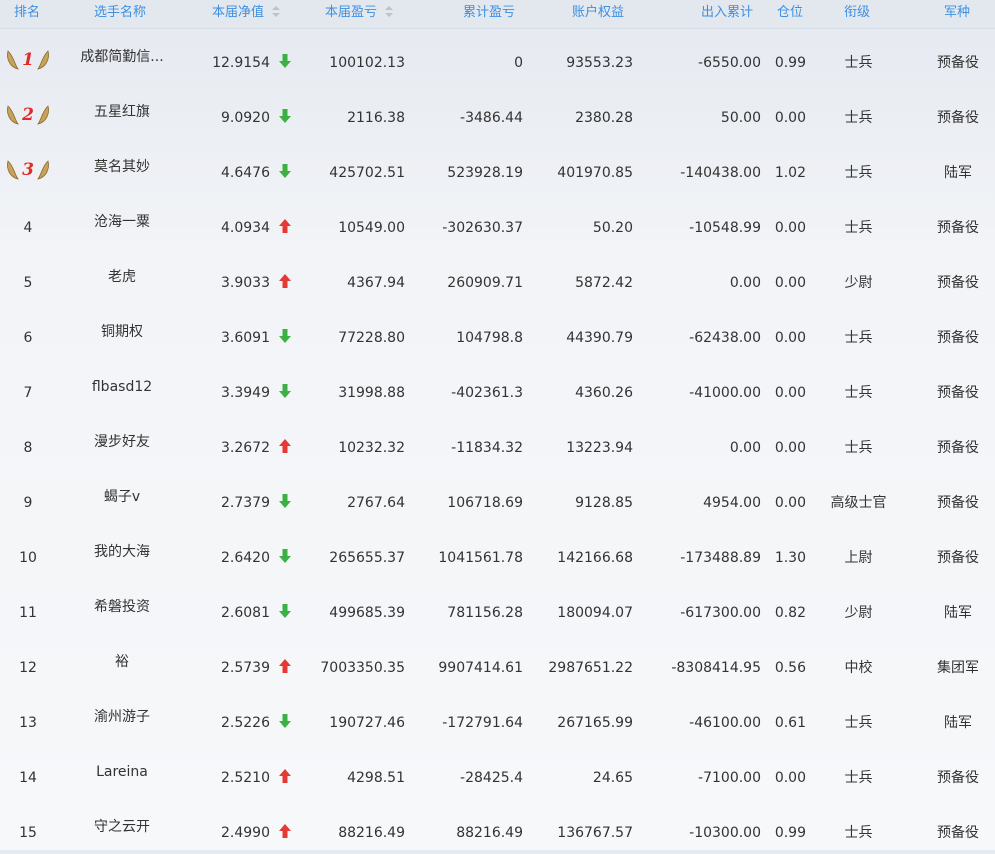 The width and height of the screenshot is (995, 854). I want to click on inout-cell: -7100.00, so click(729, 778).